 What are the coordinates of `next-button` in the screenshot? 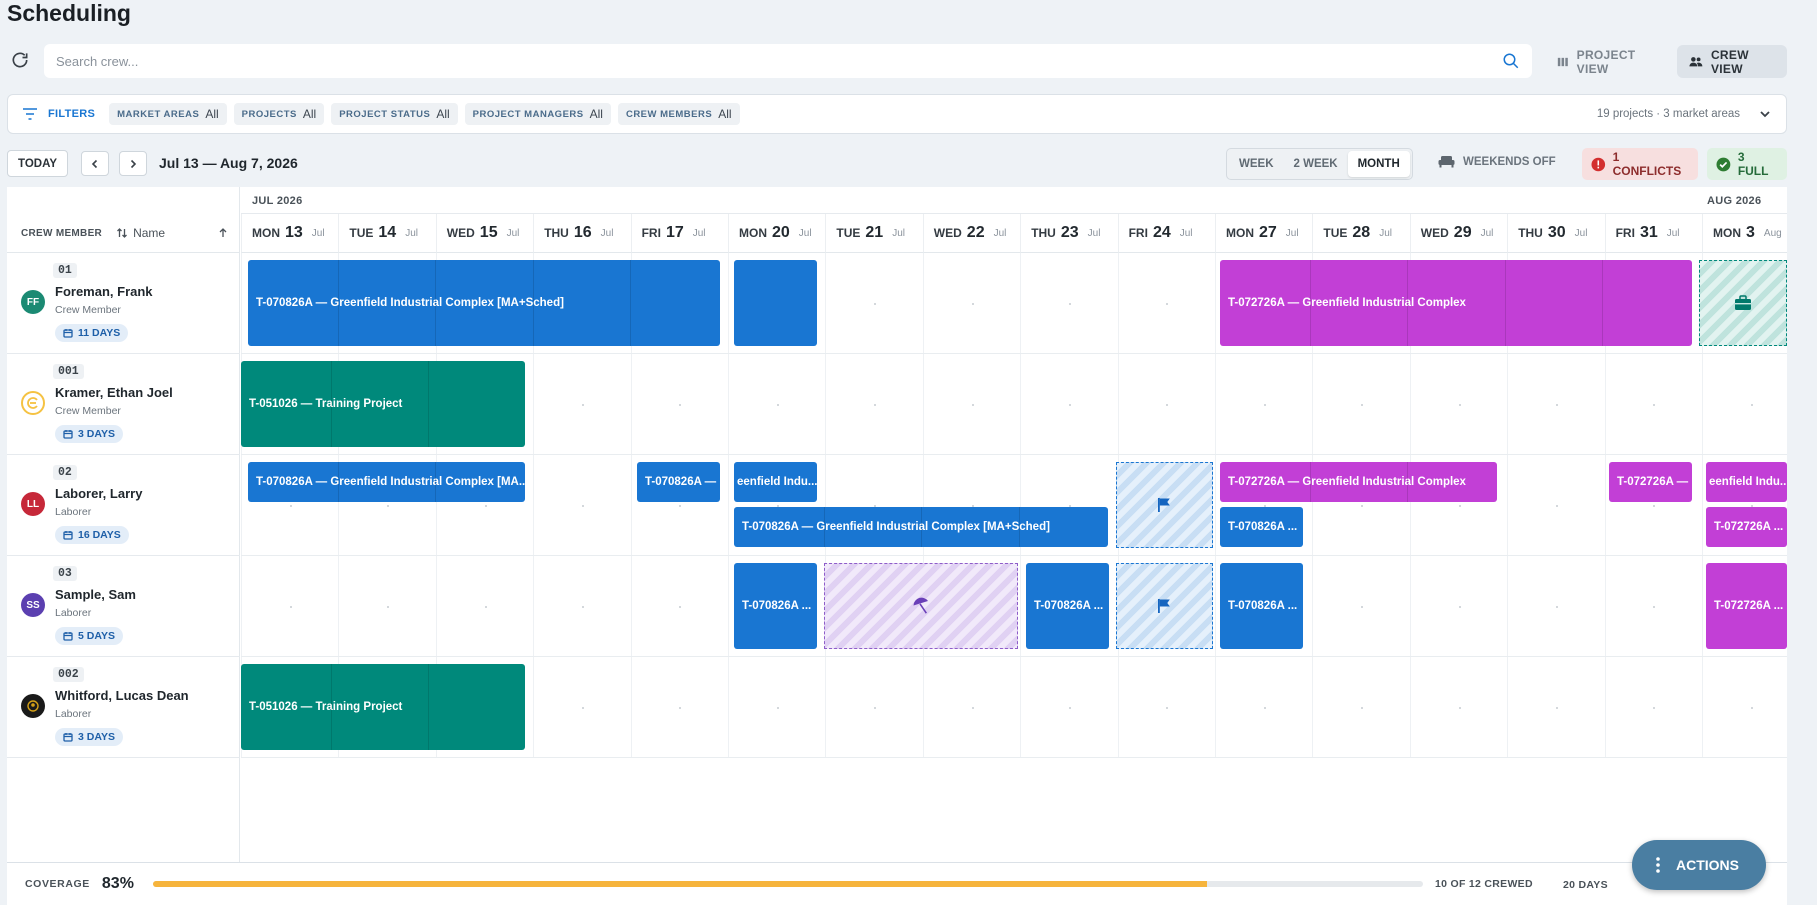 It's located at (133, 163).